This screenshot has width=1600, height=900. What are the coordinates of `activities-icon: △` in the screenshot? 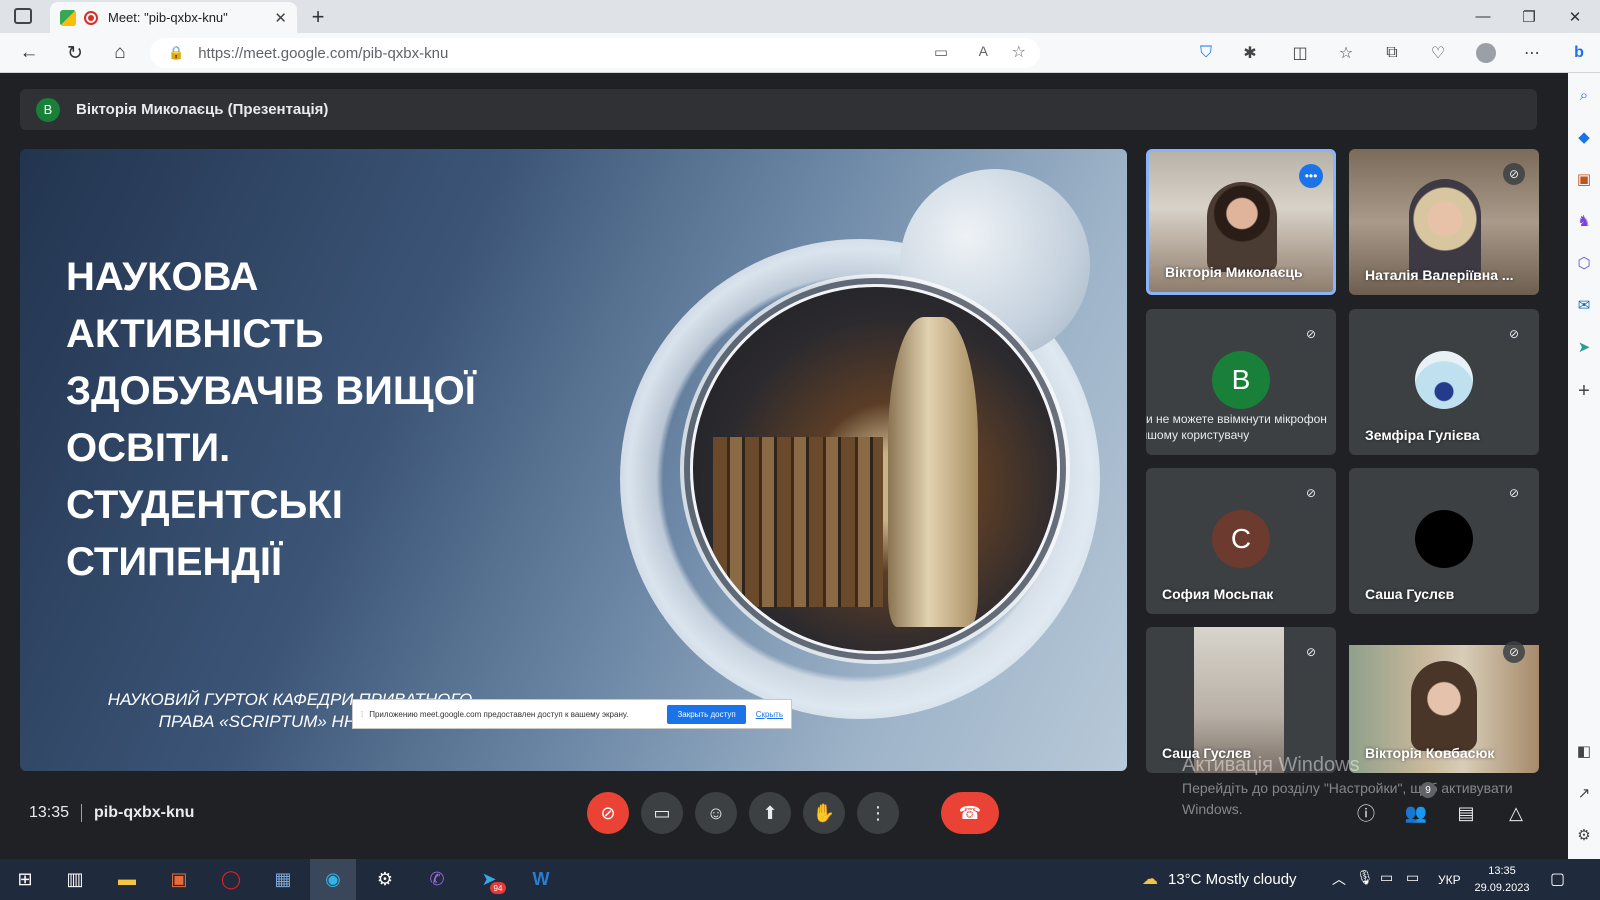 It's located at (1516, 813).